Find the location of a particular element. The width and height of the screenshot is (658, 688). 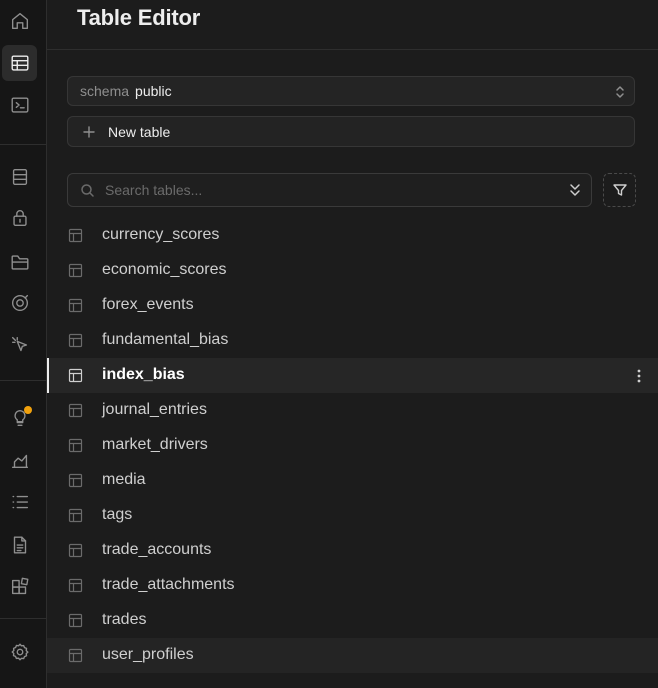

table-row-trade_accounts: trade_accounts is located at coordinates (352, 550).